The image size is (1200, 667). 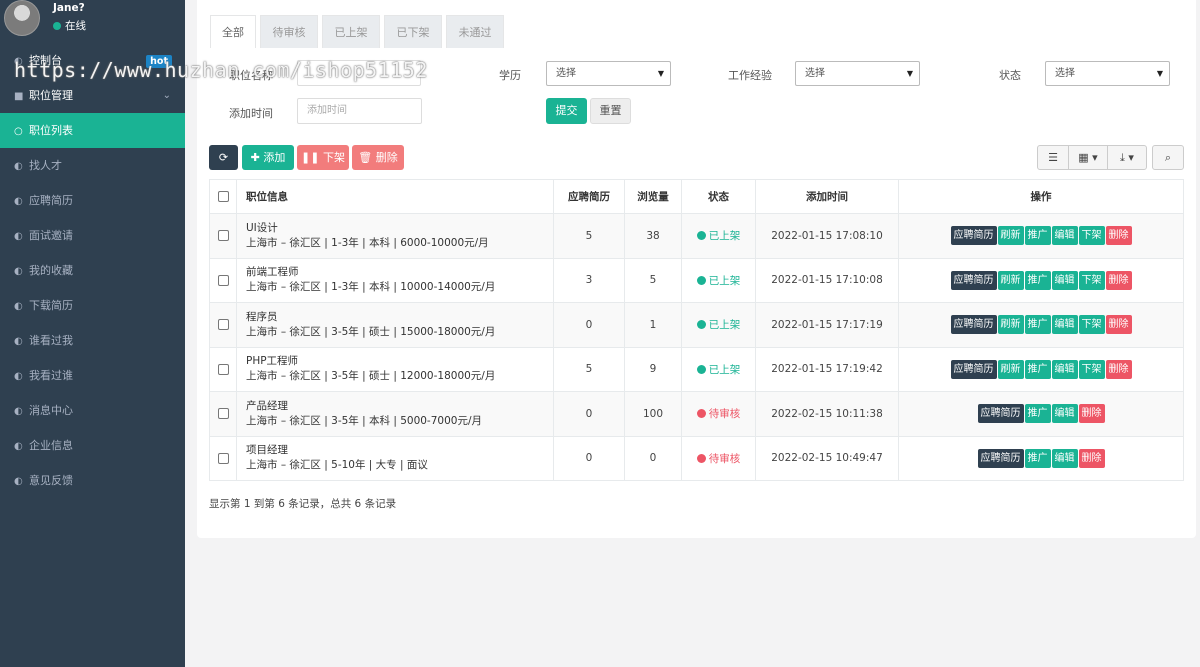 What do you see at coordinates (92, 375) in the screenshot?
I see `sidebar-item-i-viewed: ◐ 我看过谁` at bounding box center [92, 375].